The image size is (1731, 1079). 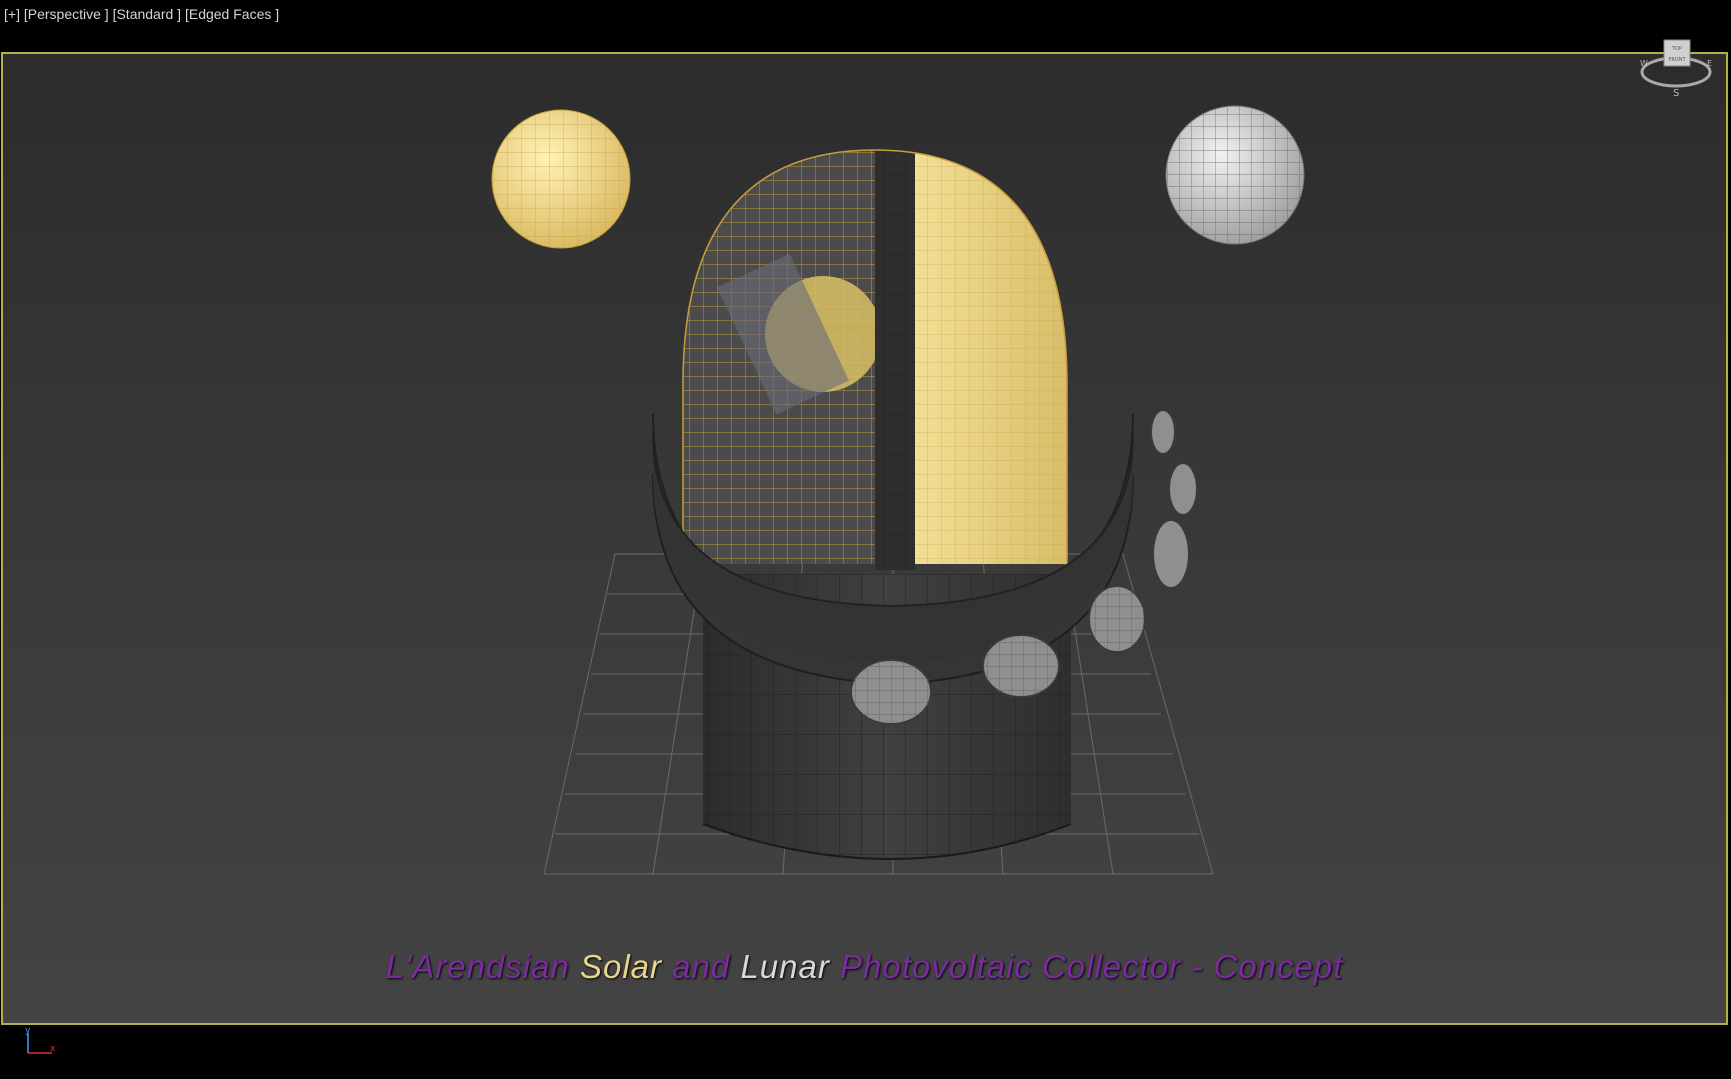 What do you see at coordinates (1644, 63) in the screenshot?
I see `compass-w-label: W` at bounding box center [1644, 63].